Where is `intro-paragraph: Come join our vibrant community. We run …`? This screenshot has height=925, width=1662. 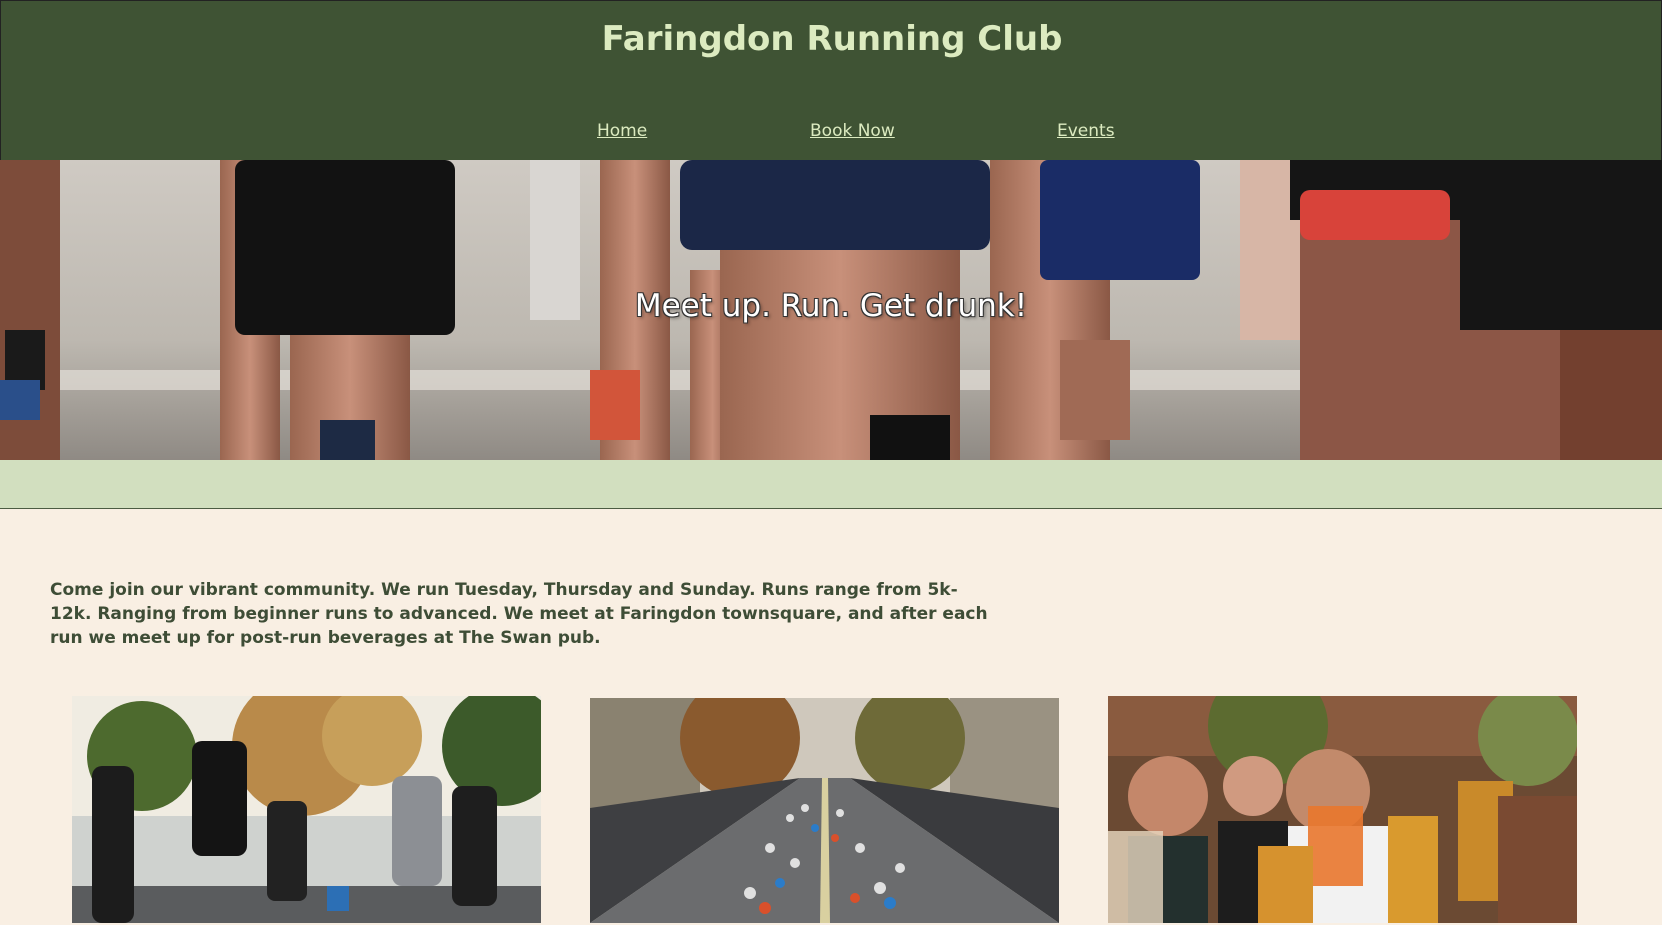
intro-paragraph: Come join our vibrant community. We run … is located at coordinates (519, 614).